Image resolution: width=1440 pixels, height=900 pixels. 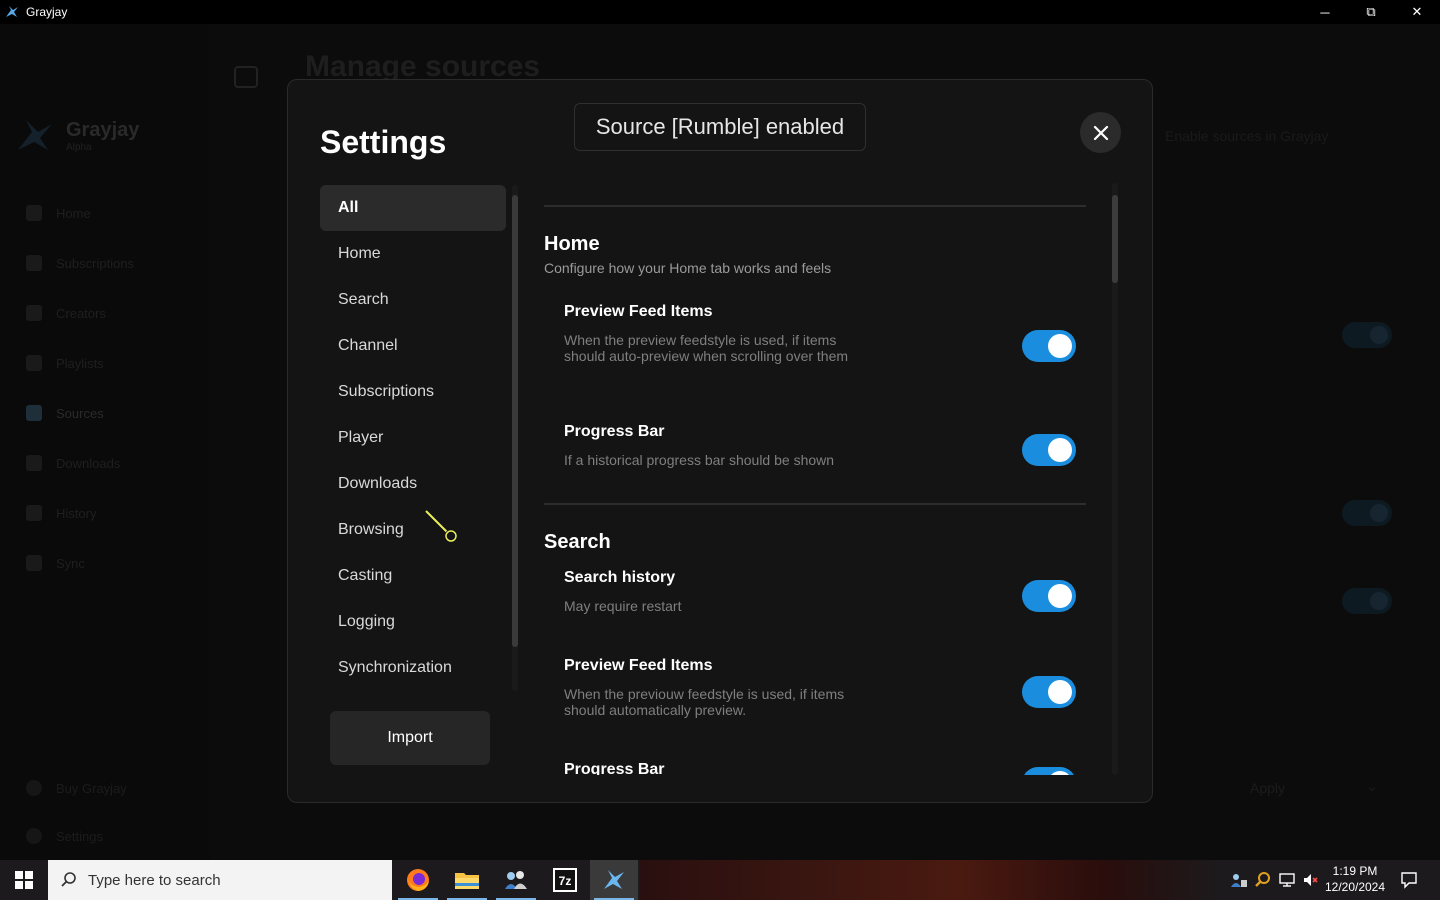 I want to click on taskbar-file-explorer, so click(x=467, y=880).